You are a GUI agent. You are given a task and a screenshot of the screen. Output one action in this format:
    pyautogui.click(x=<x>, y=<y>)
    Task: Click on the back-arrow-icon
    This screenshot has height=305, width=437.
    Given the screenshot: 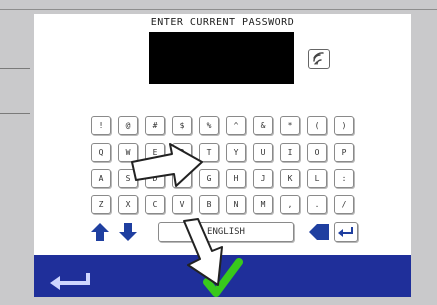 What is the action you would take?
    pyautogui.click(x=70, y=281)
    